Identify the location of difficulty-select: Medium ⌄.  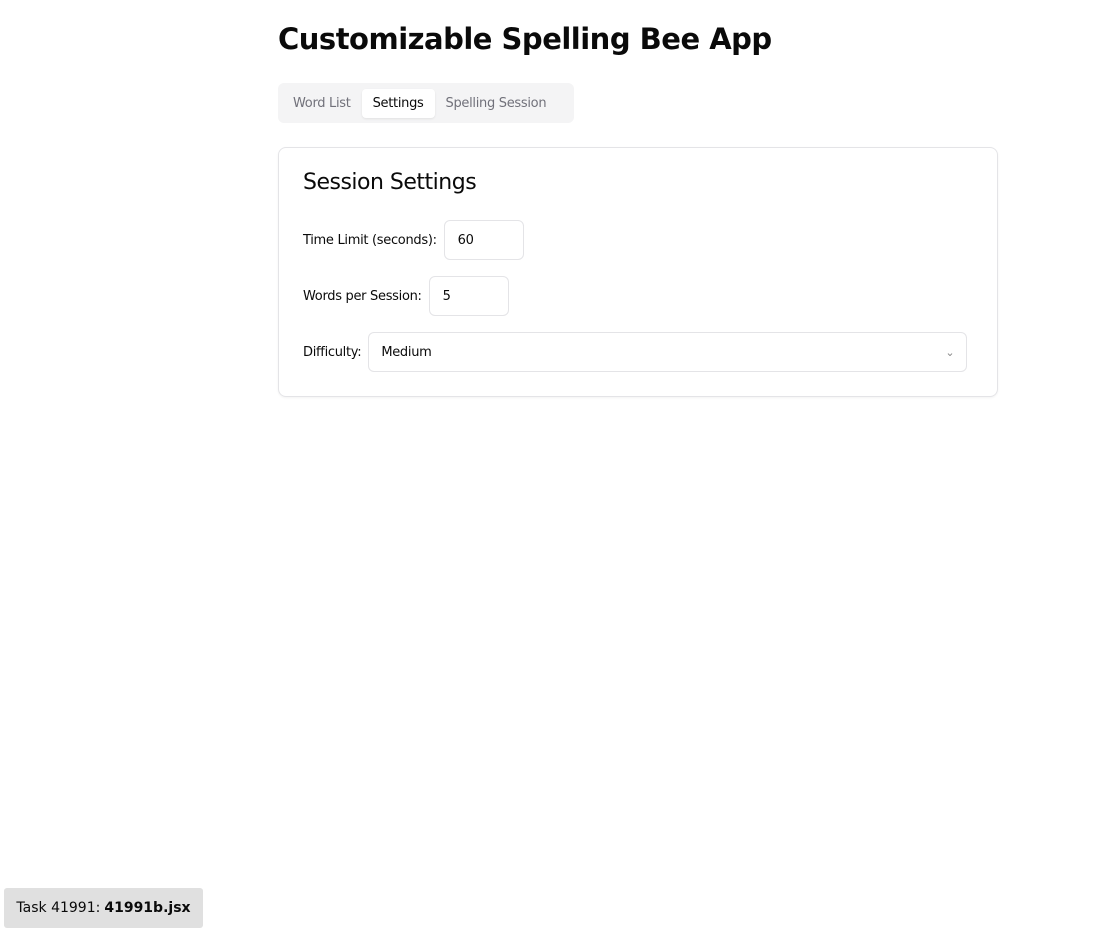
(668, 352).